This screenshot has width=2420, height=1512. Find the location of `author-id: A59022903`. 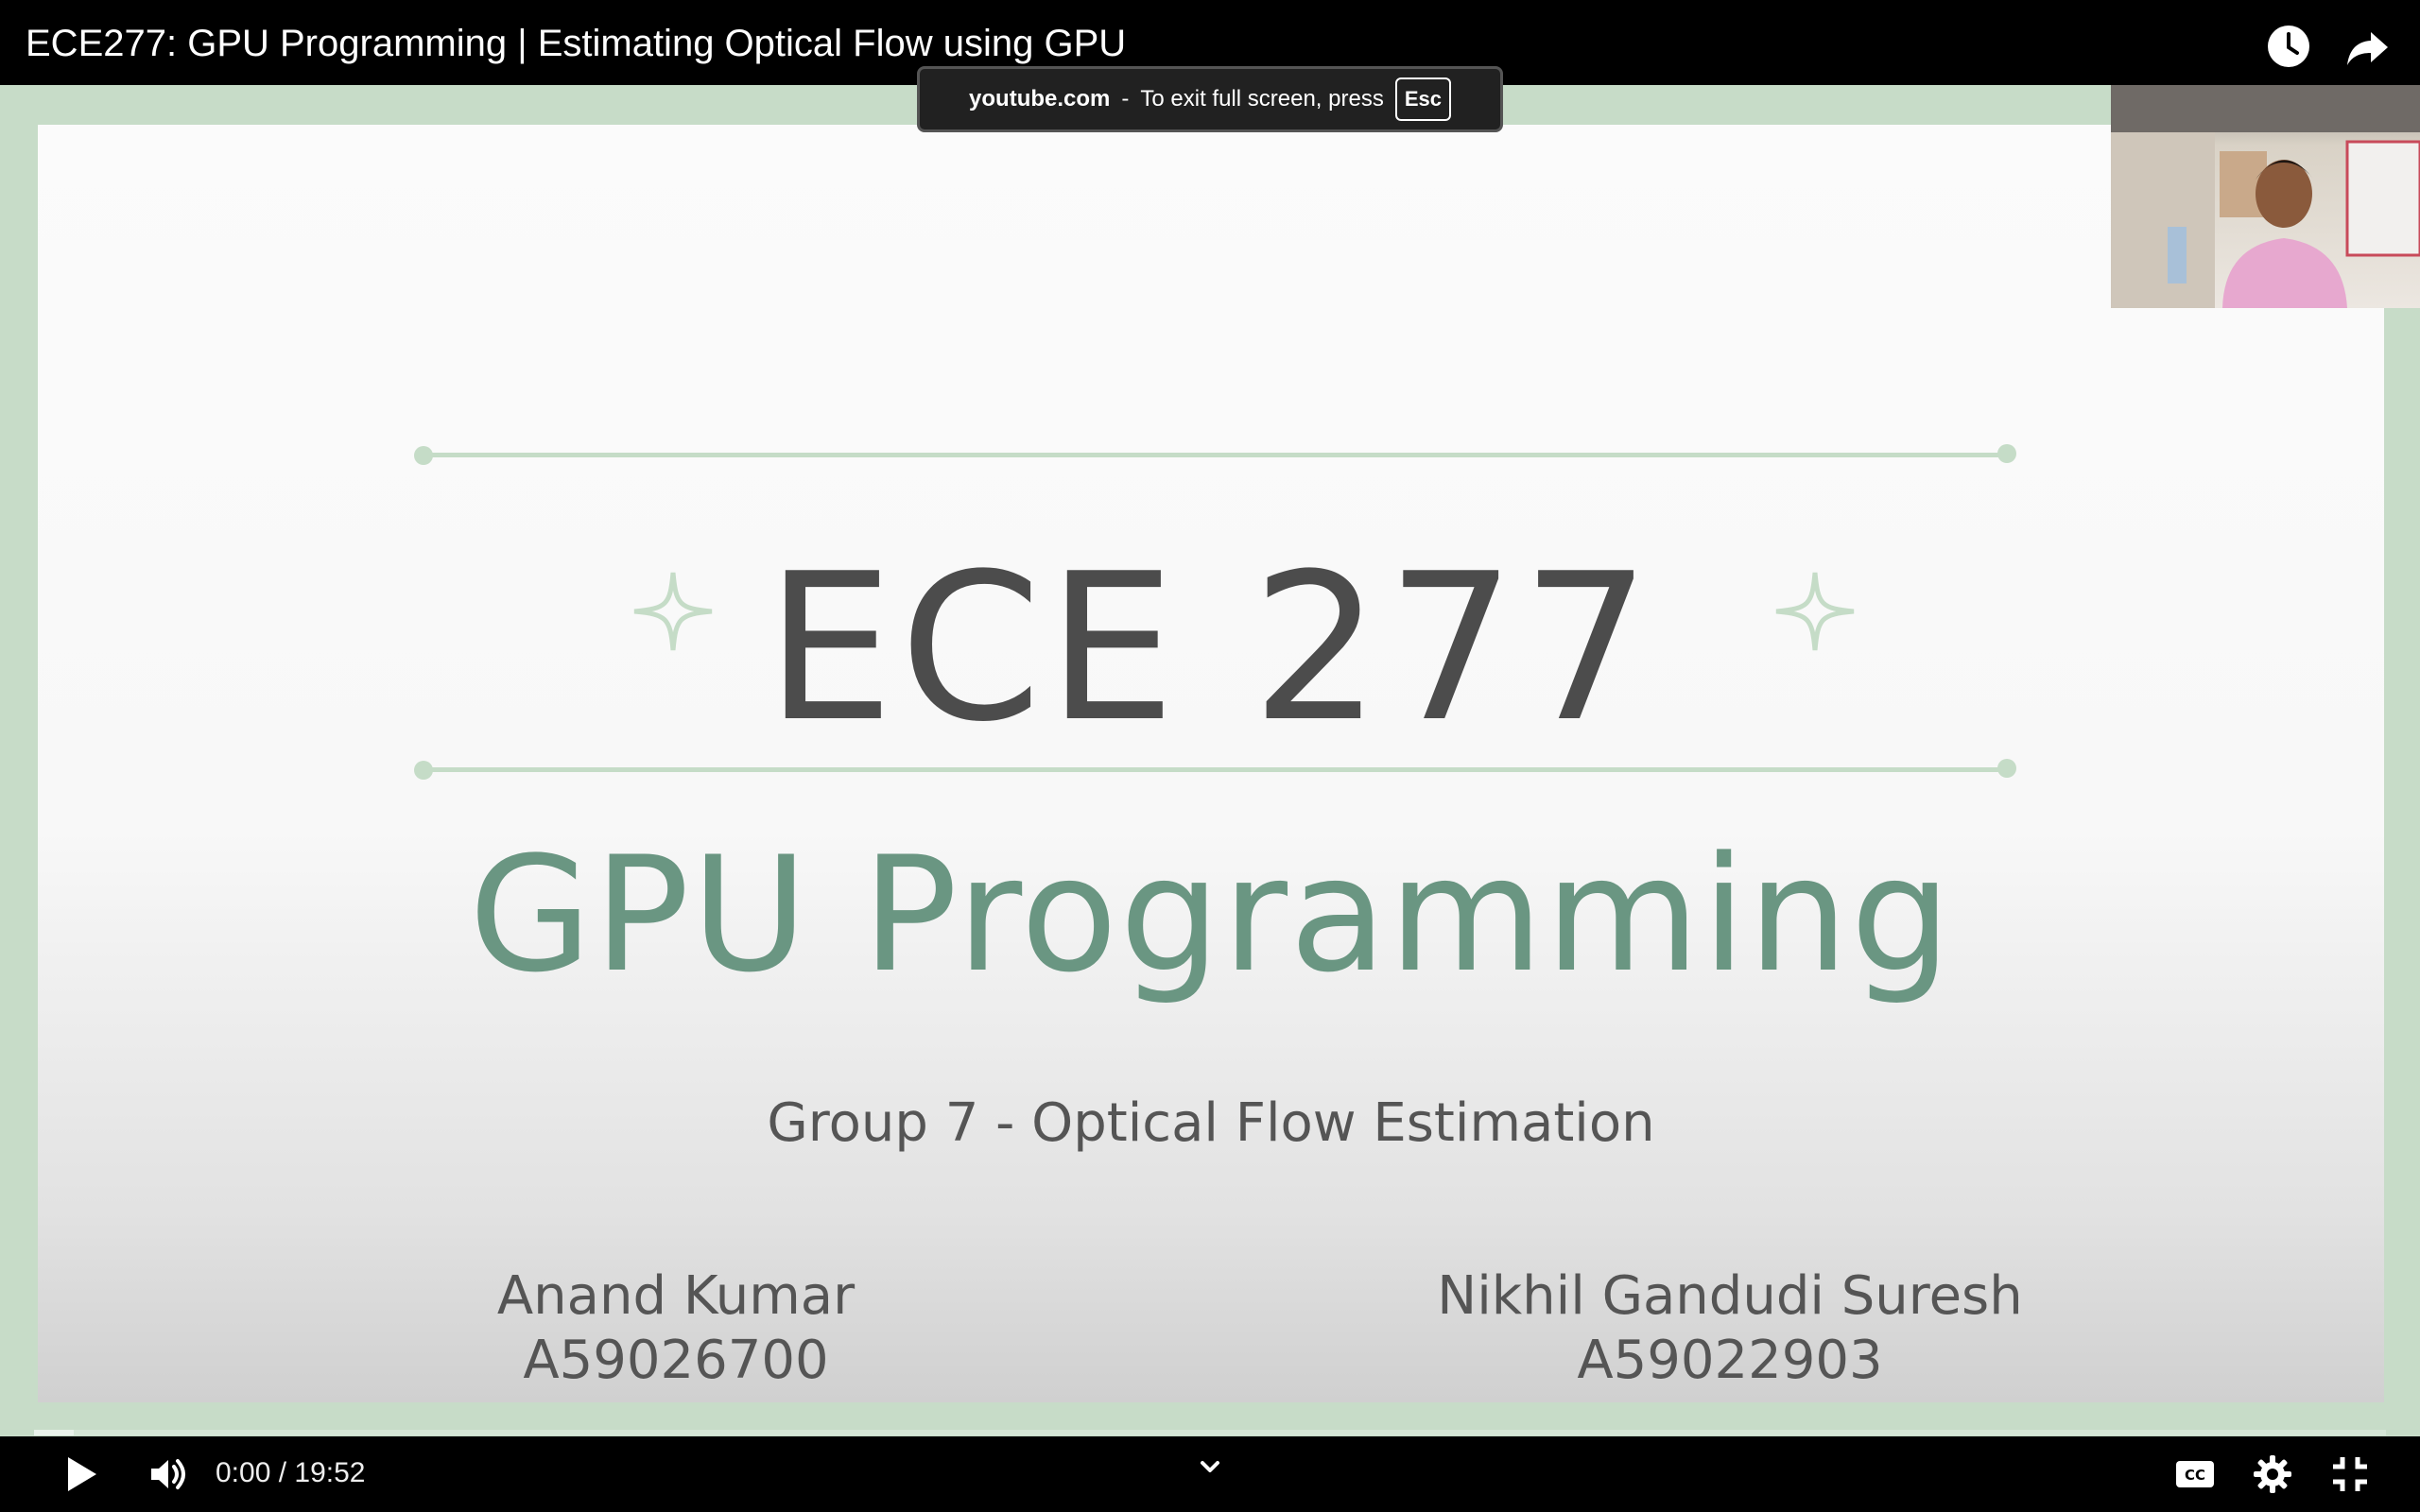

author-id: A59022903 is located at coordinates (1730, 1360).